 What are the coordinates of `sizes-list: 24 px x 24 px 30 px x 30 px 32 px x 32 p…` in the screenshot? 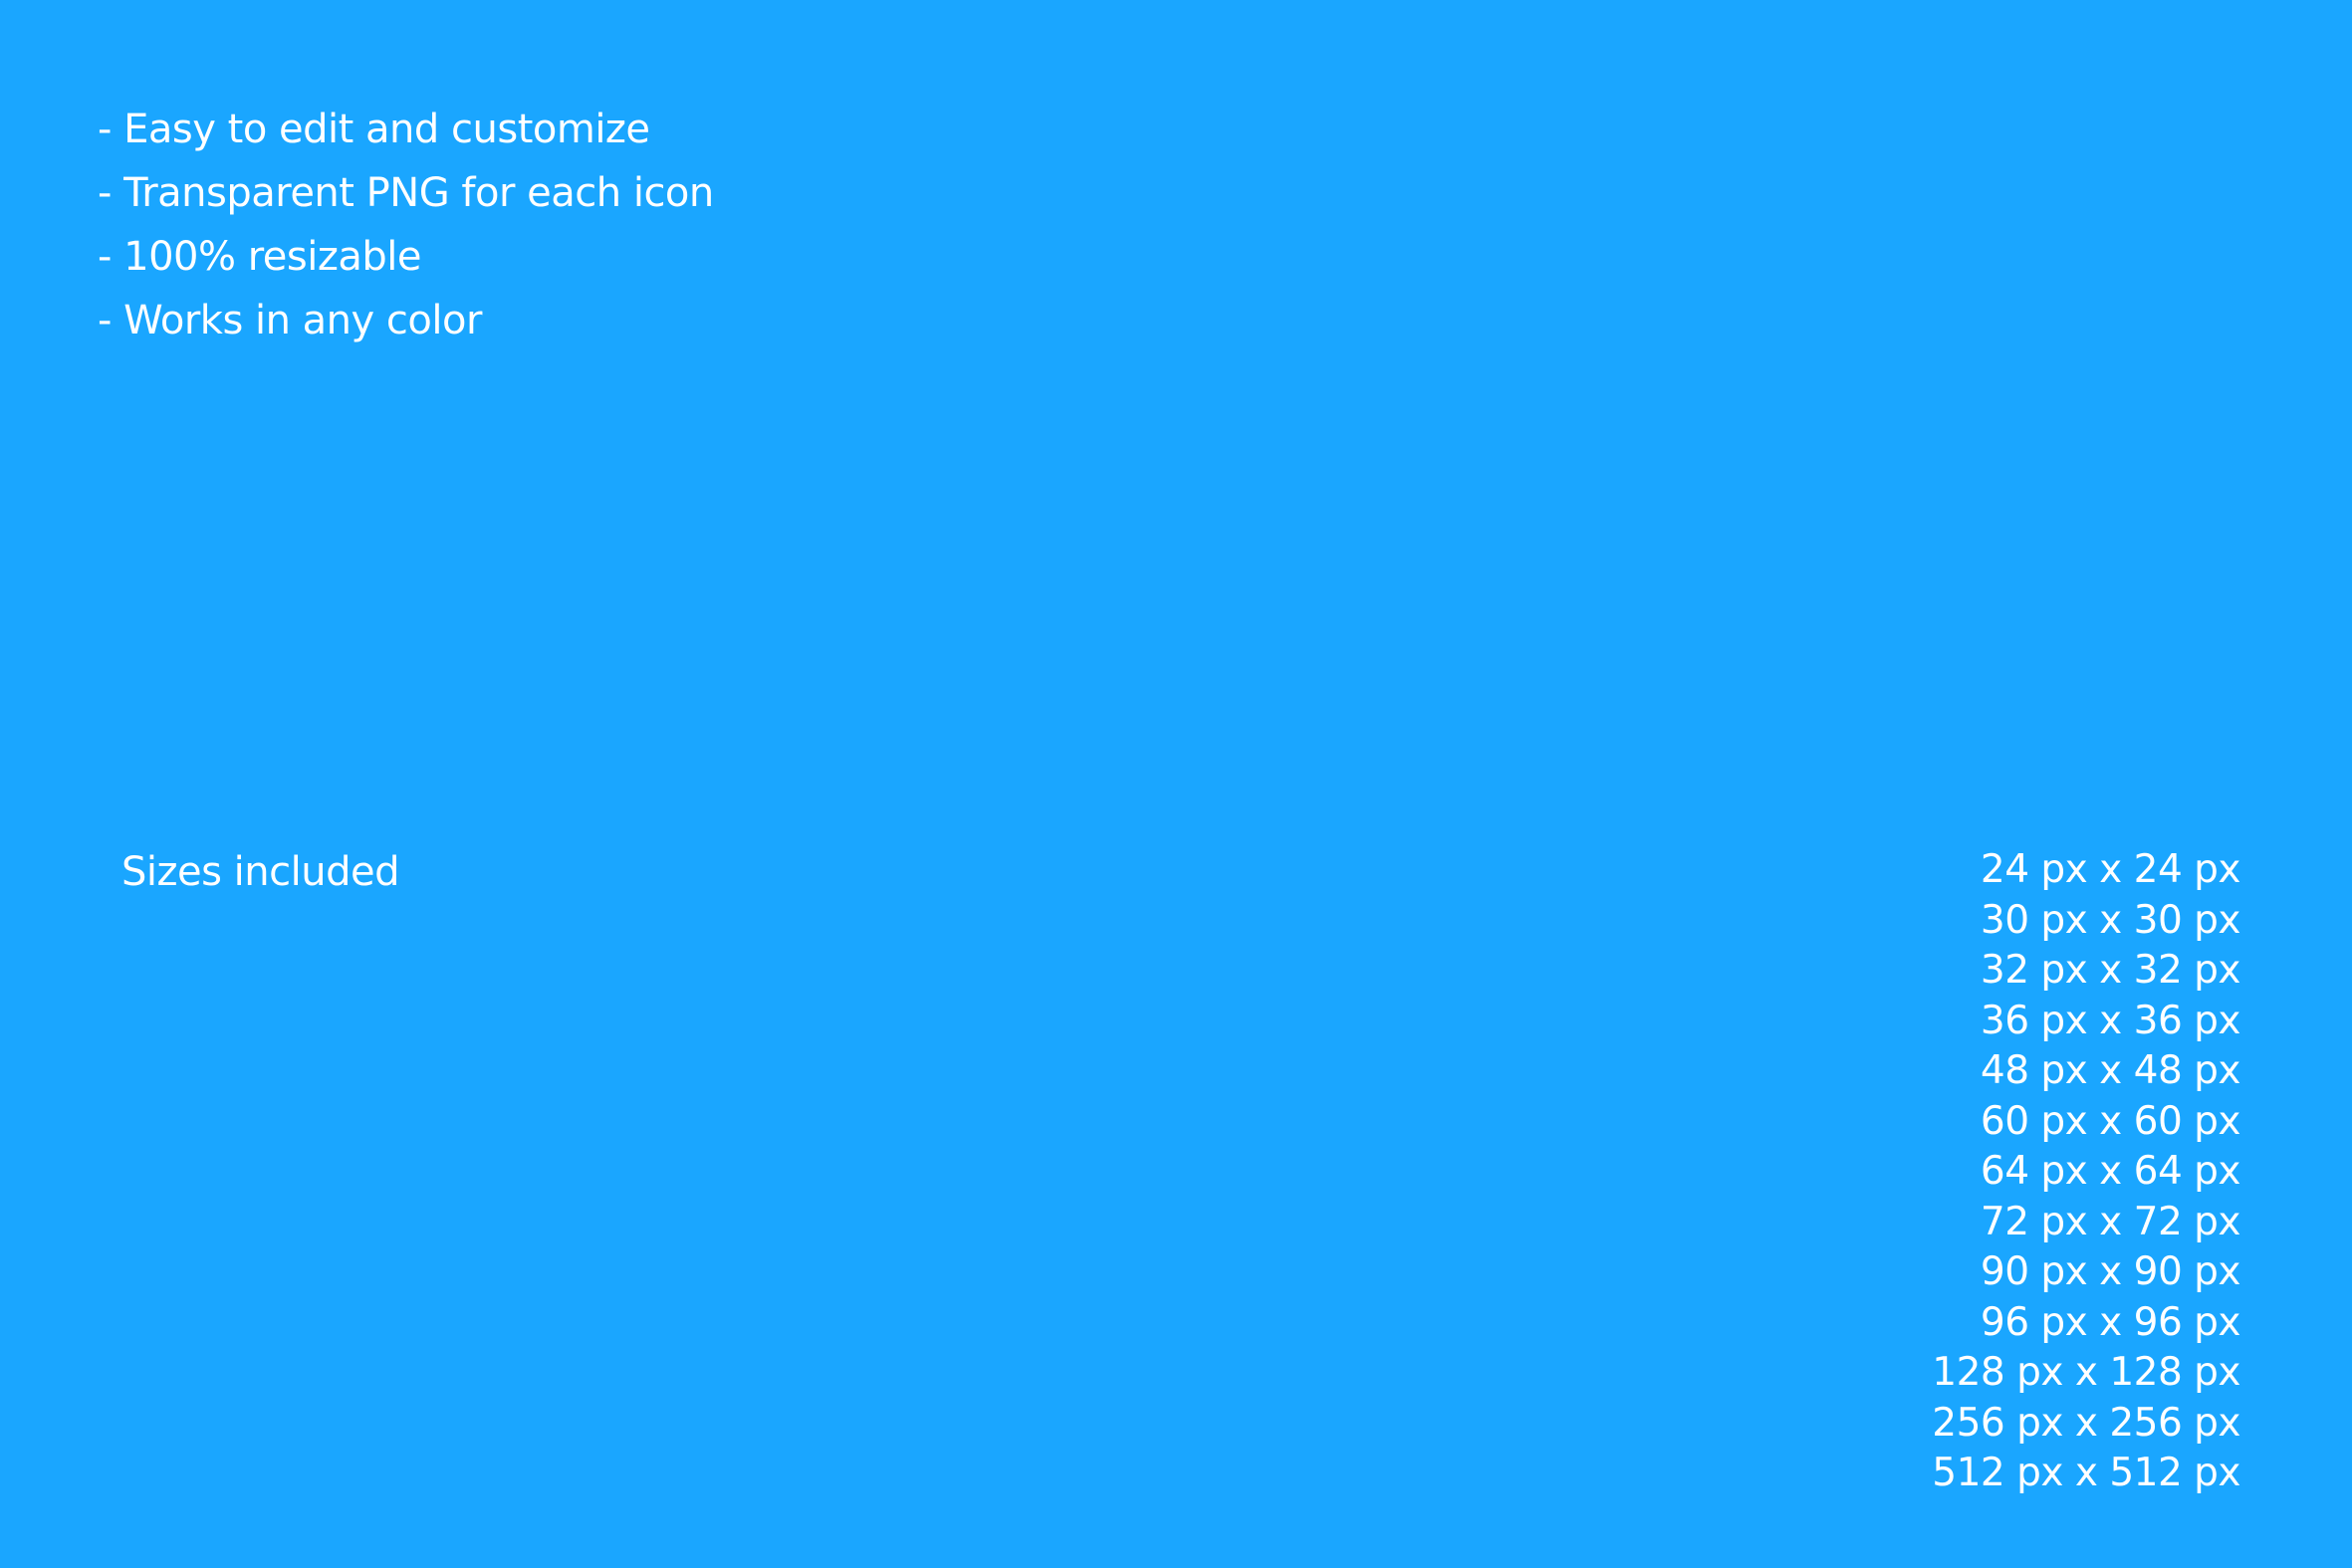 It's located at (2086, 1172).